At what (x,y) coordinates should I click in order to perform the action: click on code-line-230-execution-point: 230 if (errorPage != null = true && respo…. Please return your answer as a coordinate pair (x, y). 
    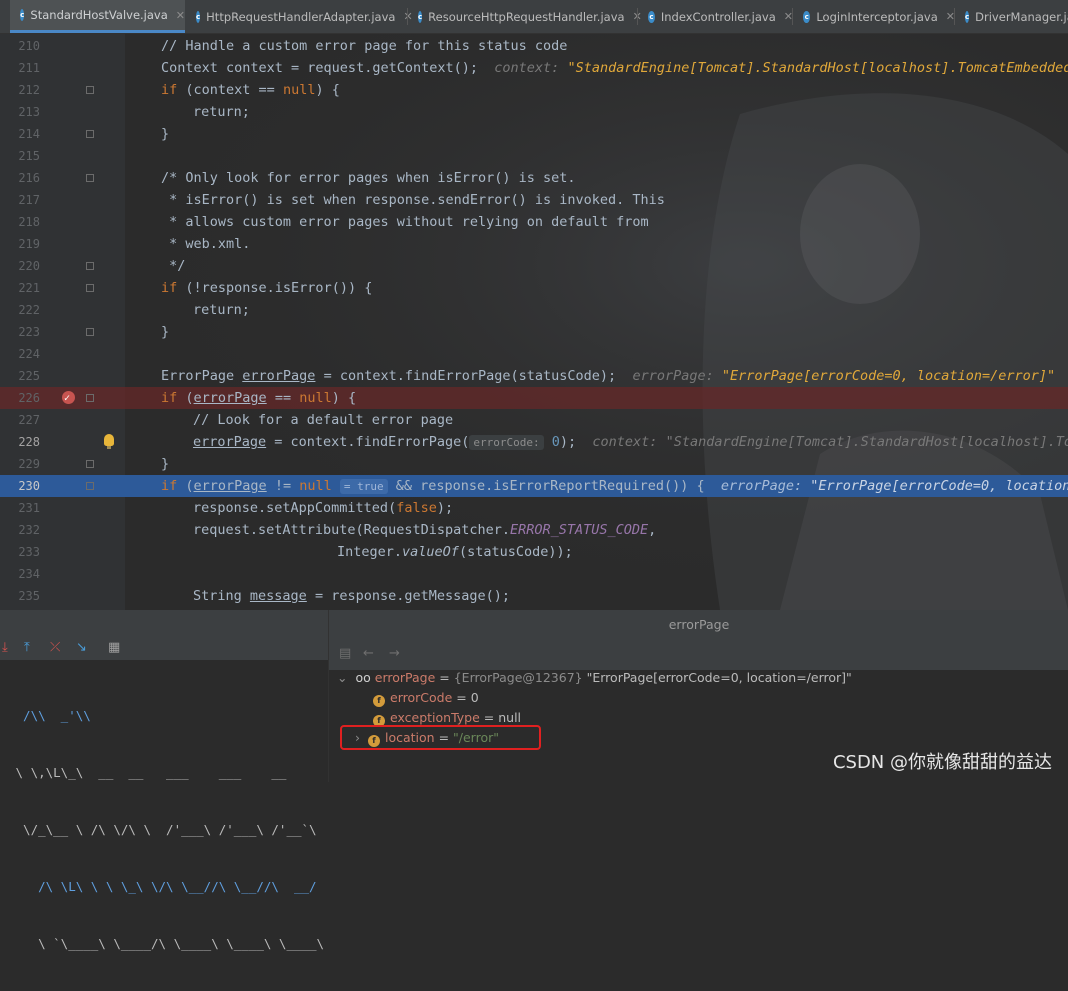
    Looking at the image, I should click on (534, 486).